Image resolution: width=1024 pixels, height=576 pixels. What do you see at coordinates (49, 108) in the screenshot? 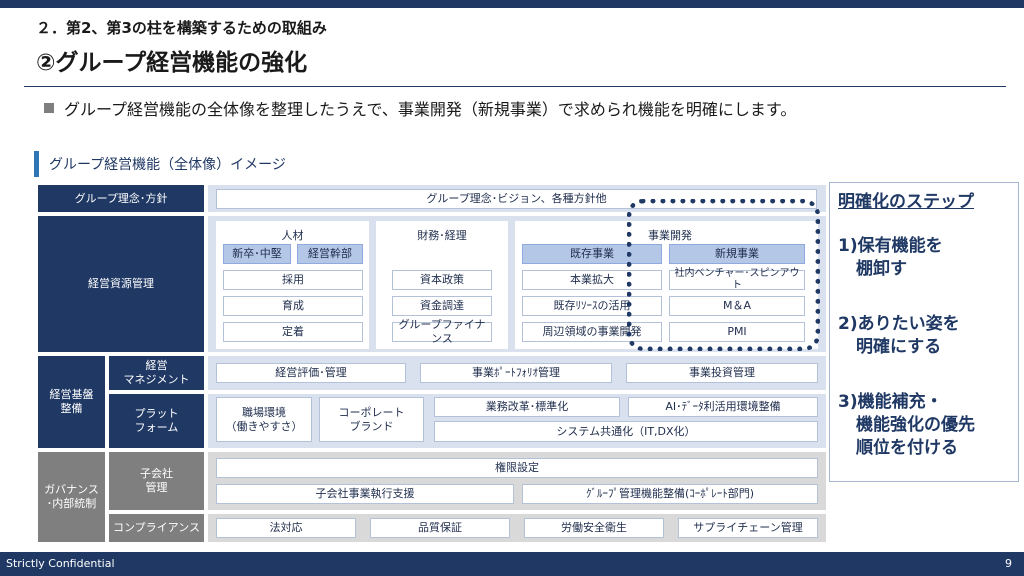
I see `square-bullet-icon` at bounding box center [49, 108].